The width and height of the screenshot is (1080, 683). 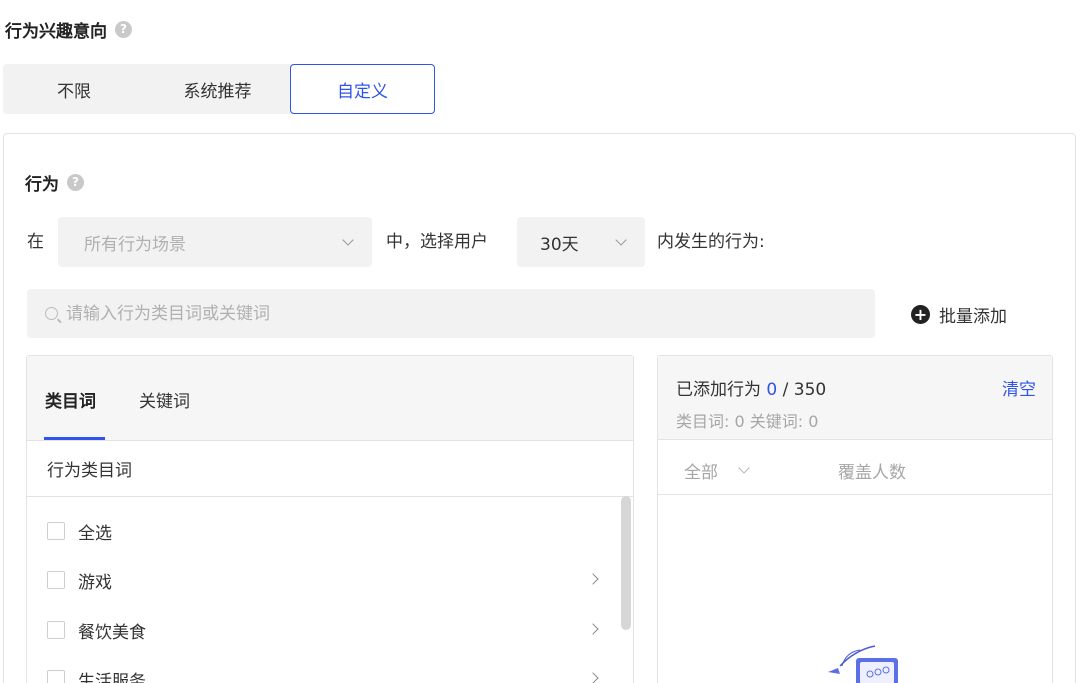 I want to click on time-range-select: 30天, so click(x=581, y=242).